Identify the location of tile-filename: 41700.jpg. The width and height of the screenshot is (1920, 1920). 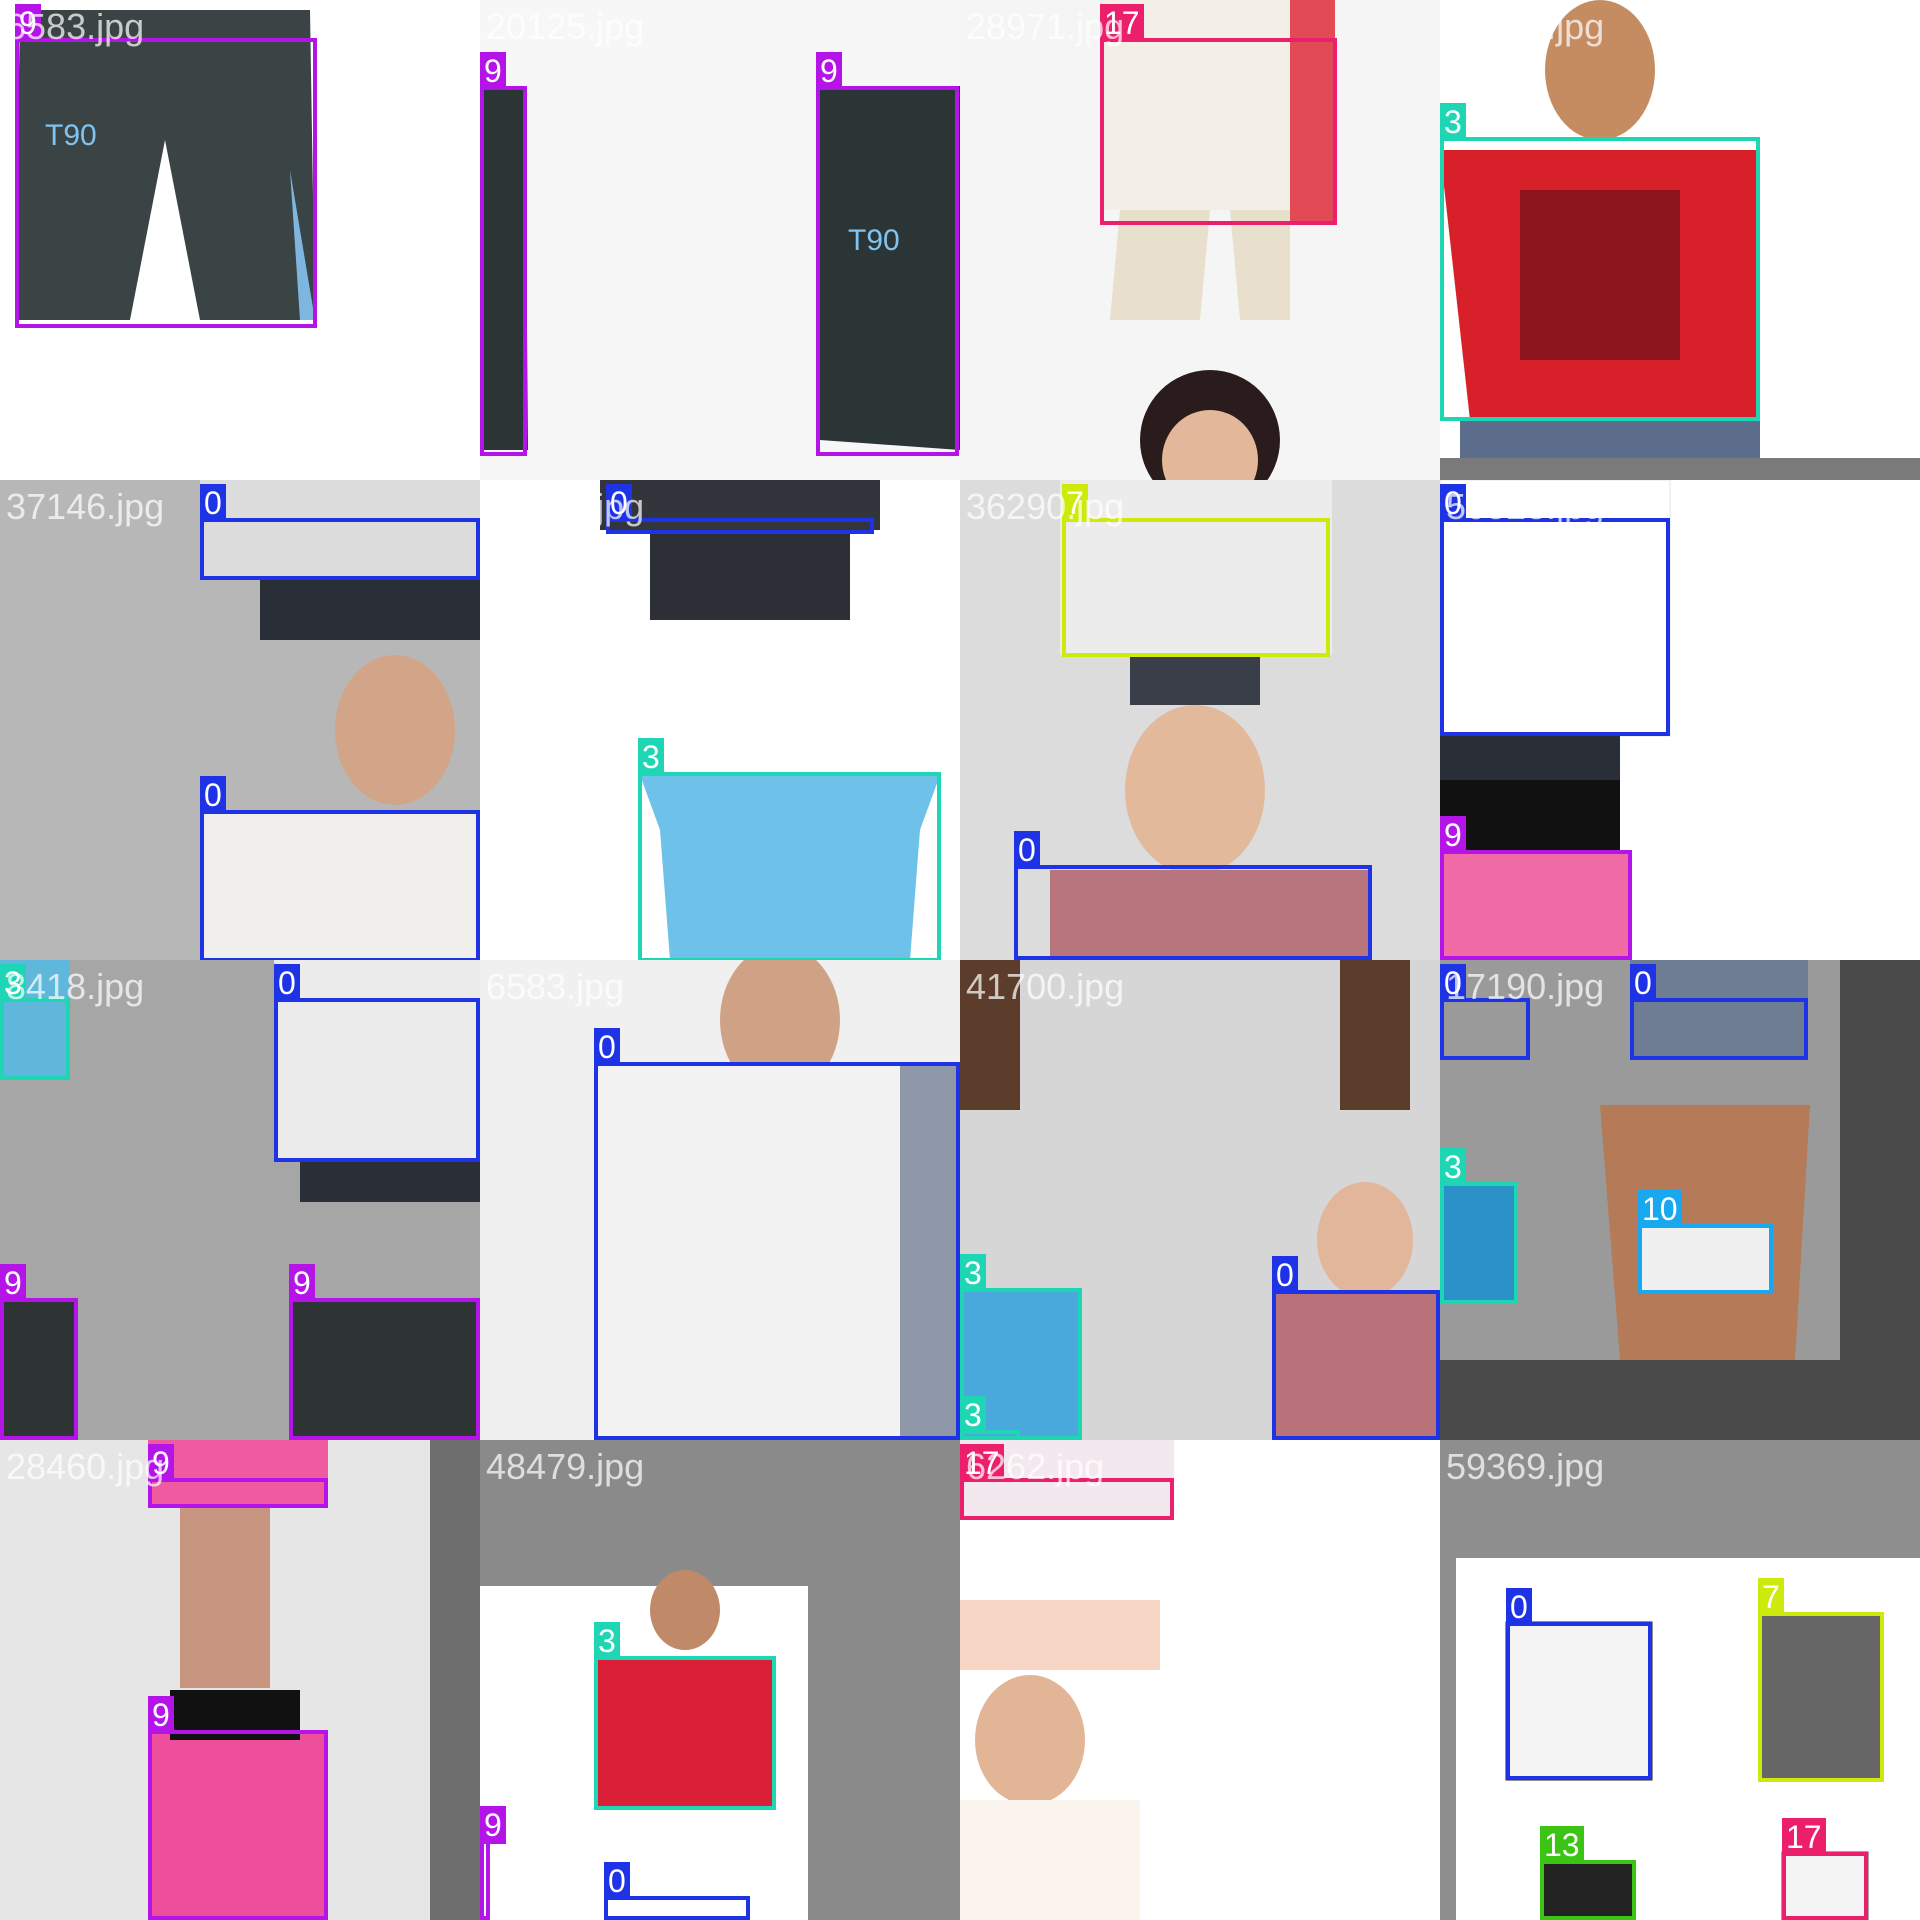
(1045, 986).